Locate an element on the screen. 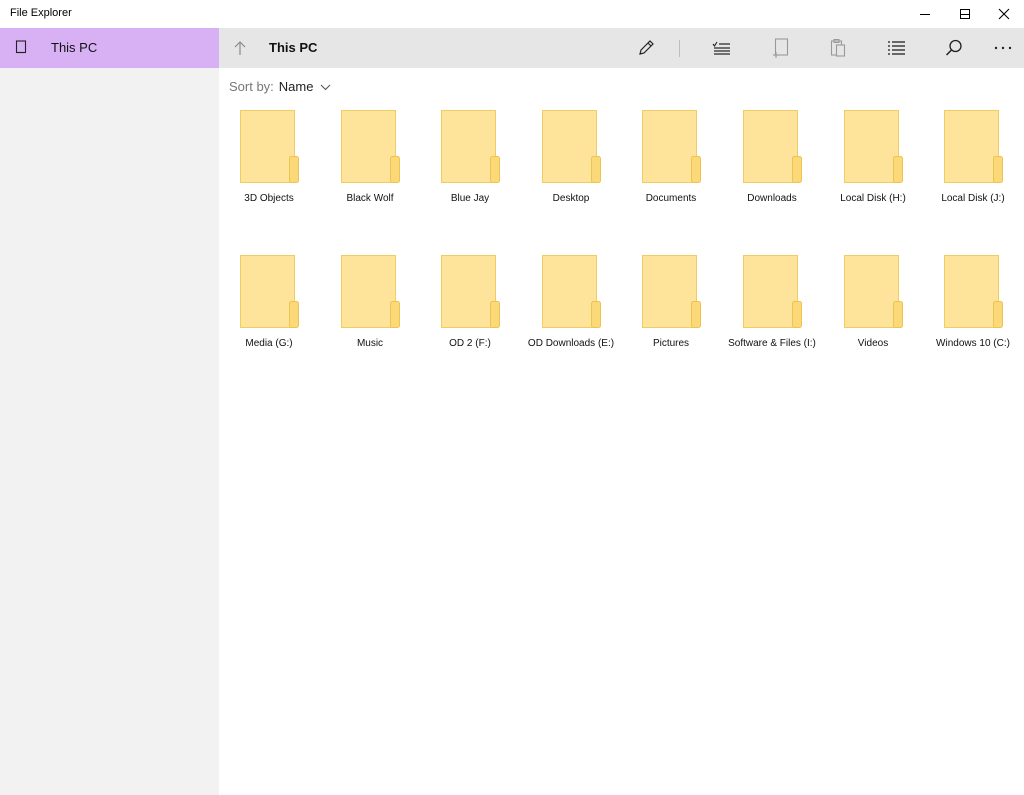 This screenshot has width=1024, height=795. folder-item: Media (G:) is located at coordinates (269, 325).